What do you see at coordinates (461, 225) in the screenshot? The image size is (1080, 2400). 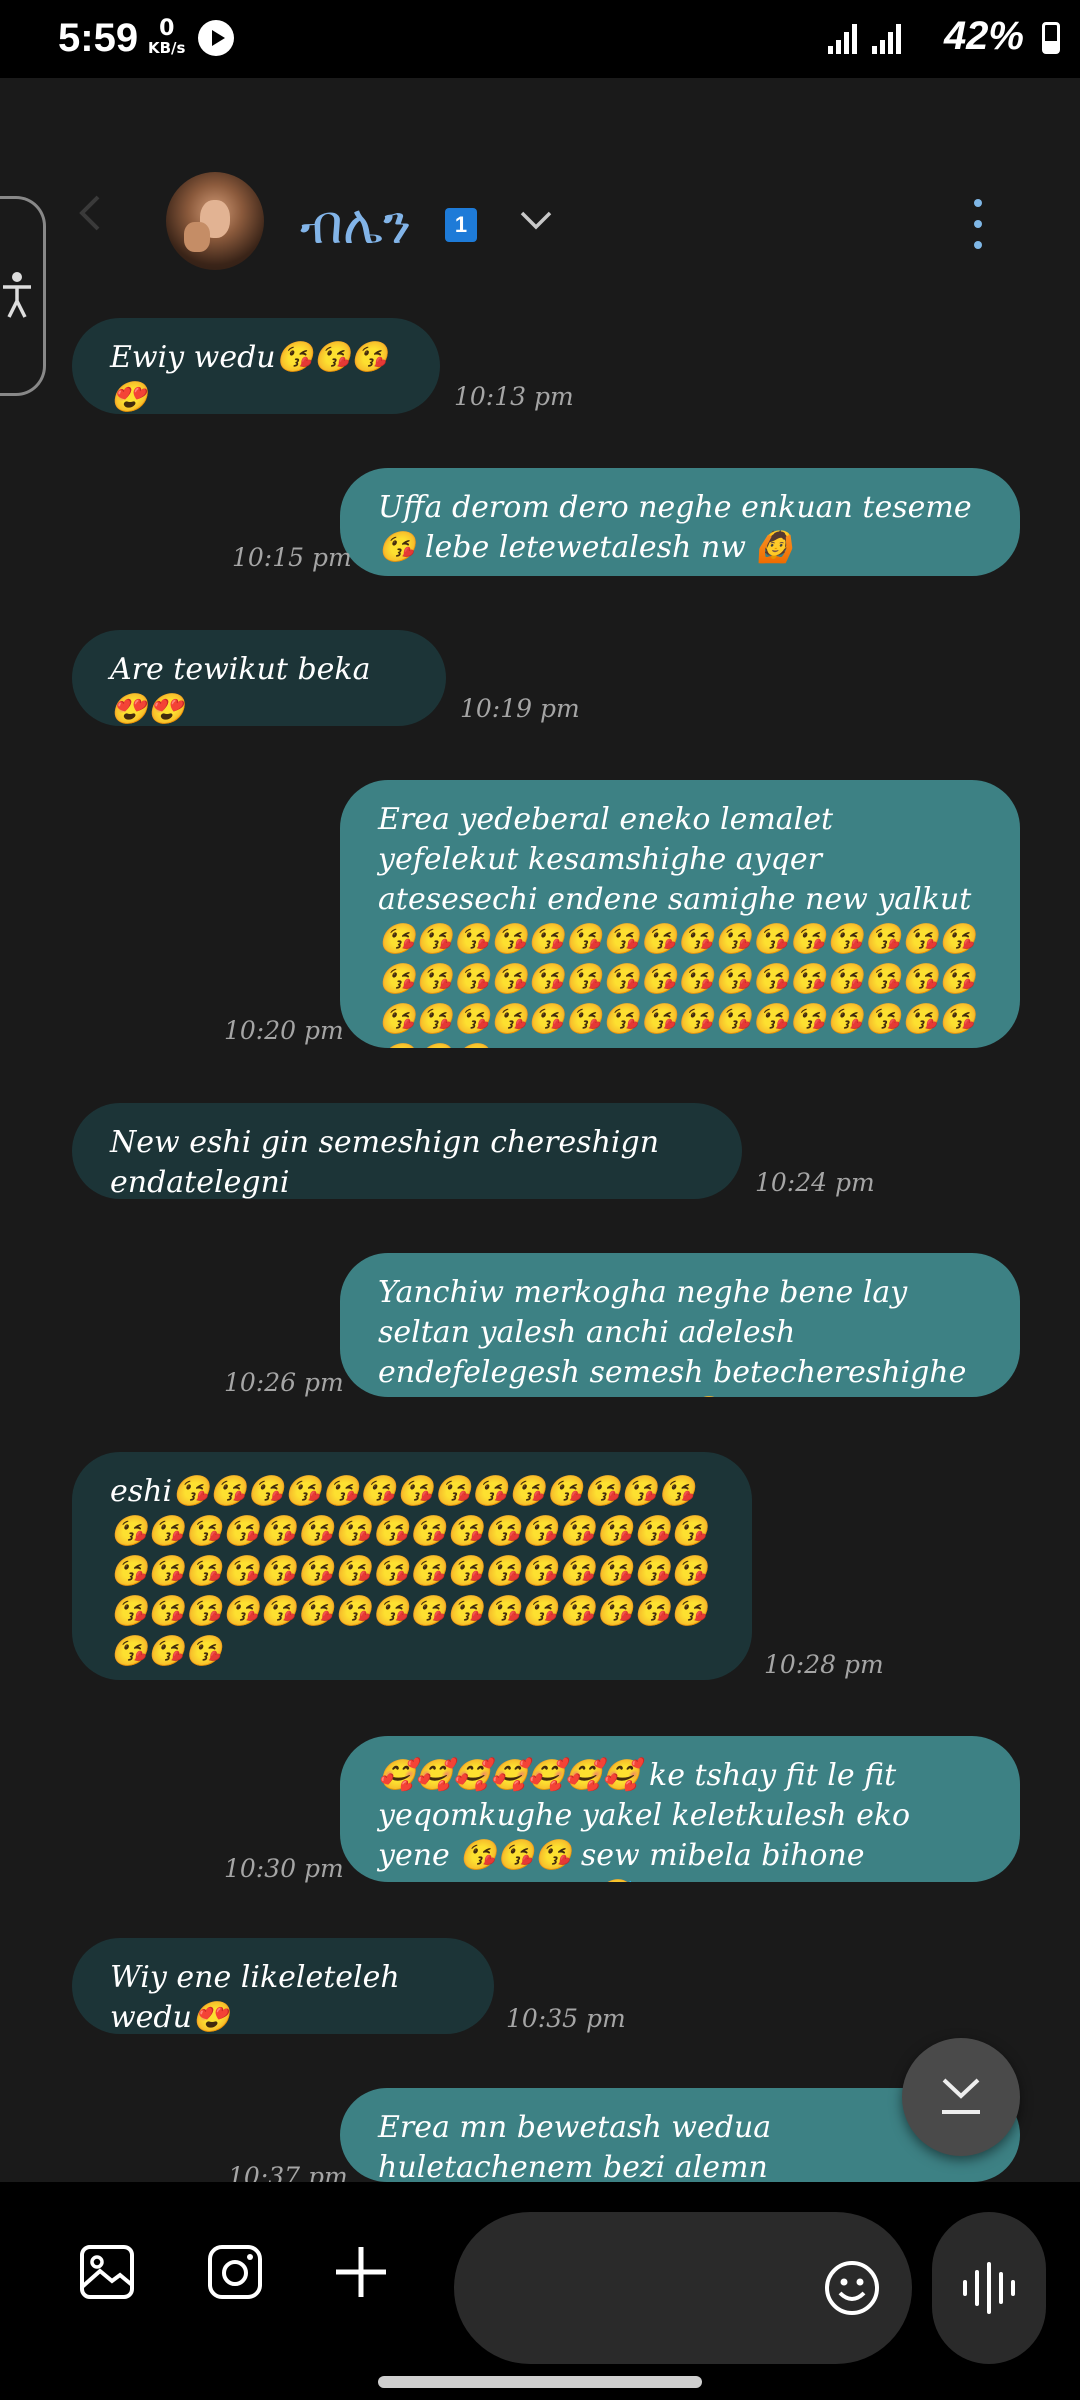 I see `unread-badge: 1` at bounding box center [461, 225].